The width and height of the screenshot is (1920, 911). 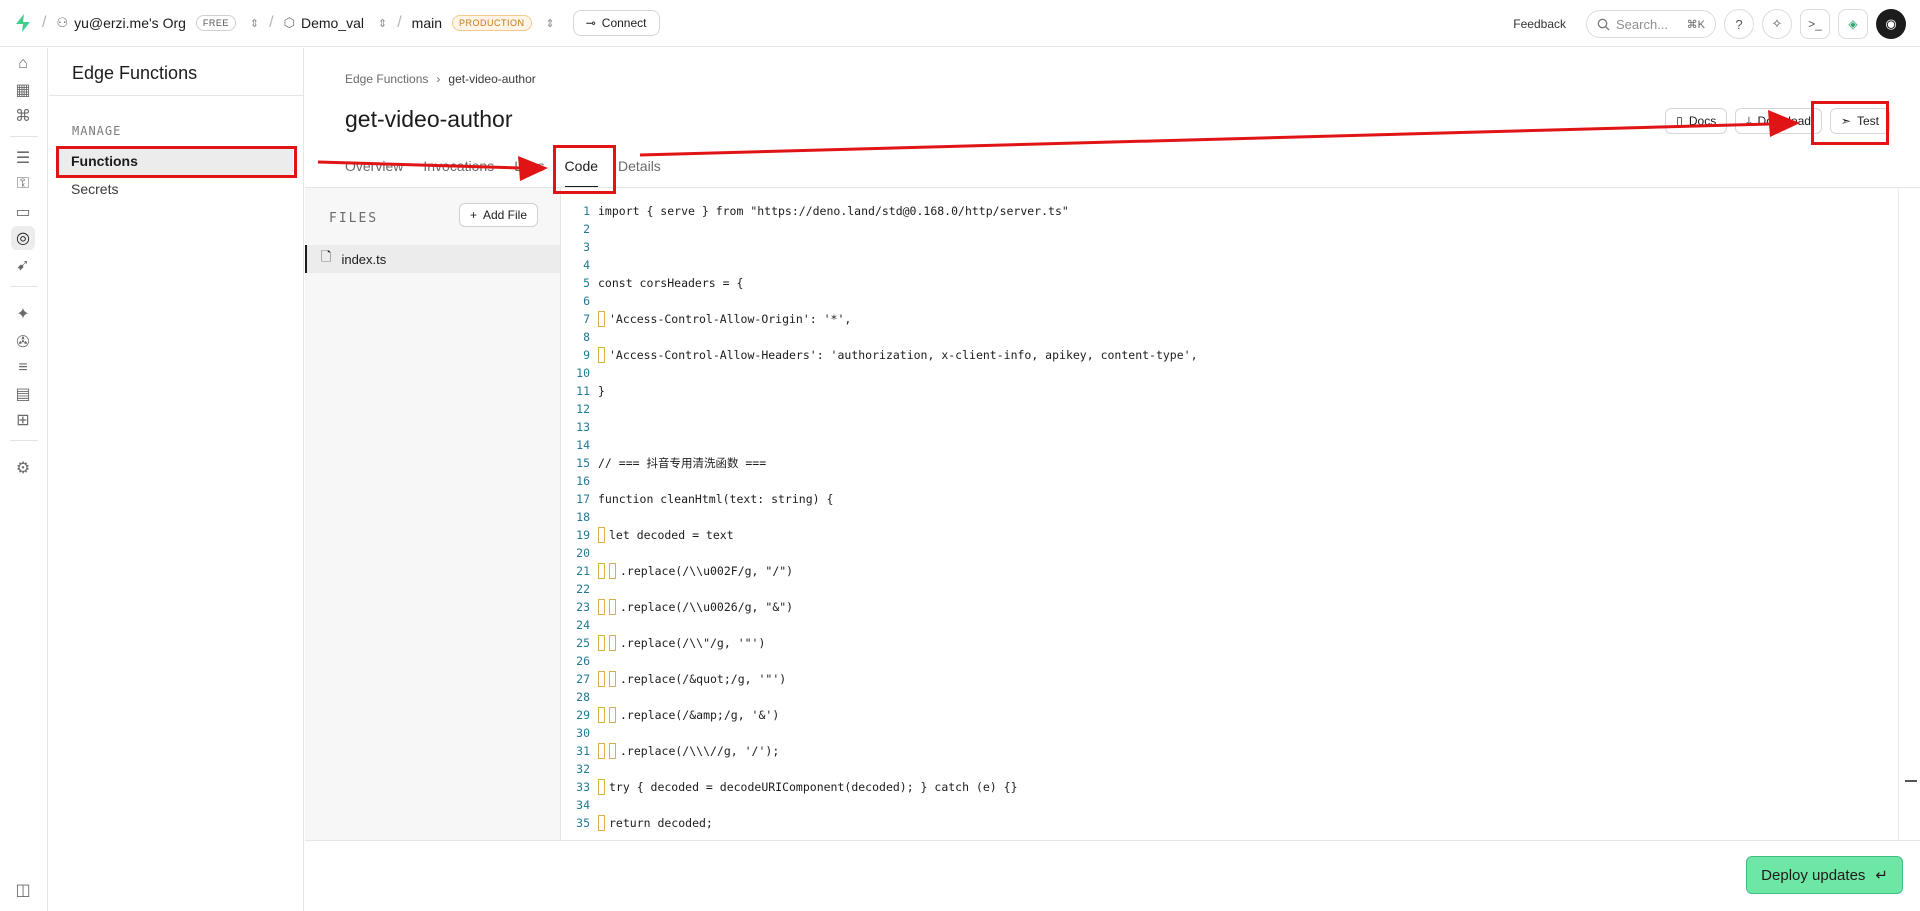 What do you see at coordinates (583, 445) in the screenshot?
I see `line-number: 14` at bounding box center [583, 445].